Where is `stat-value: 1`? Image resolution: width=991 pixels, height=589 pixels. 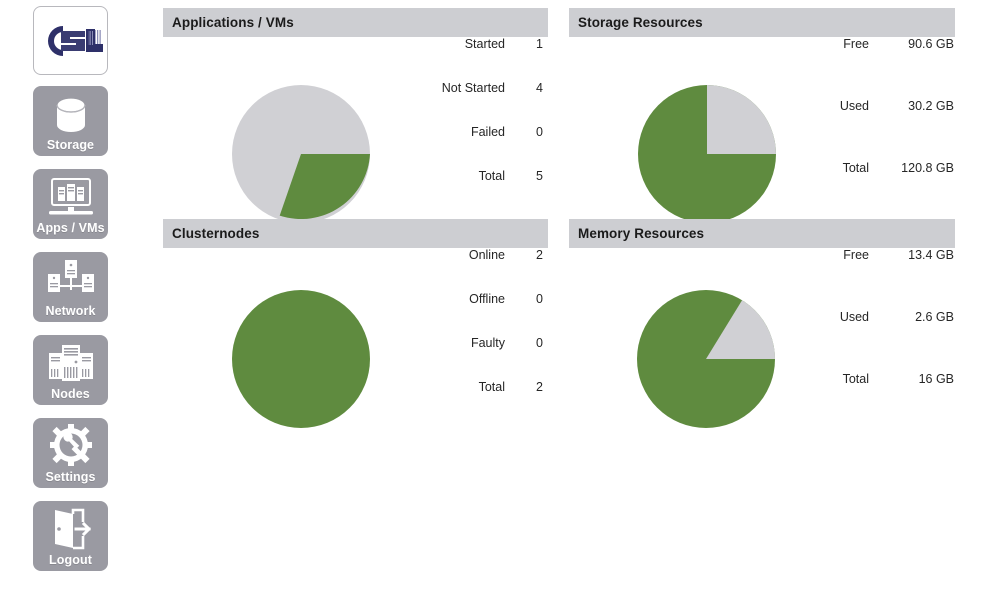 stat-value: 1 is located at coordinates (539, 44).